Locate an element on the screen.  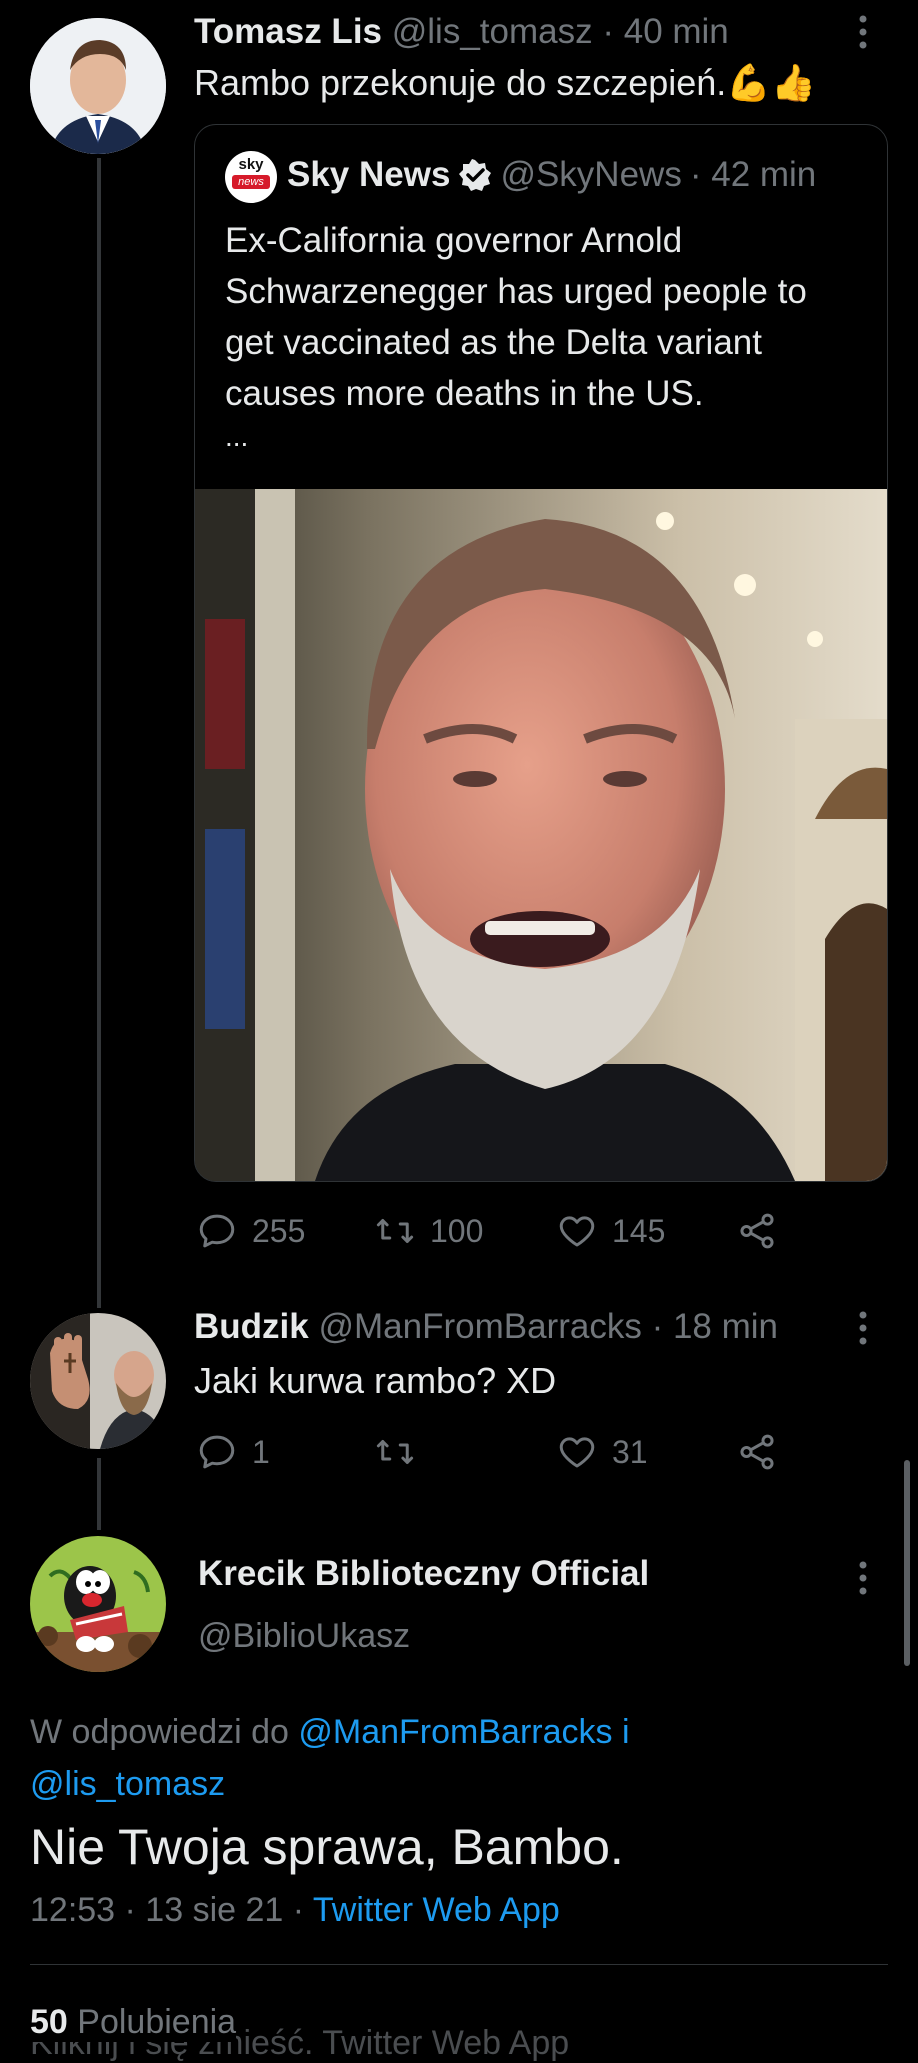
likes-label: Polubienia is located at coordinates (157, 2022).